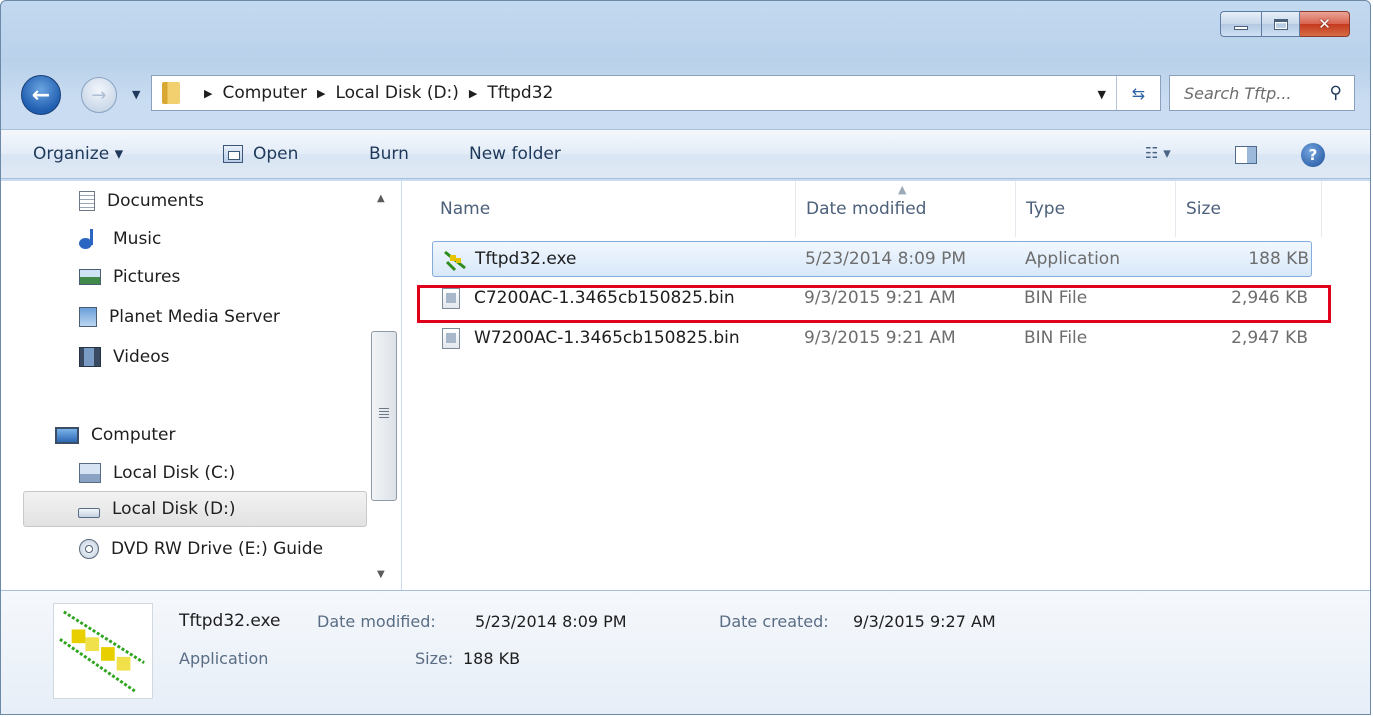 The width and height of the screenshot is (1373, 717). I want to click on back-button: ←, so click(41, 95).